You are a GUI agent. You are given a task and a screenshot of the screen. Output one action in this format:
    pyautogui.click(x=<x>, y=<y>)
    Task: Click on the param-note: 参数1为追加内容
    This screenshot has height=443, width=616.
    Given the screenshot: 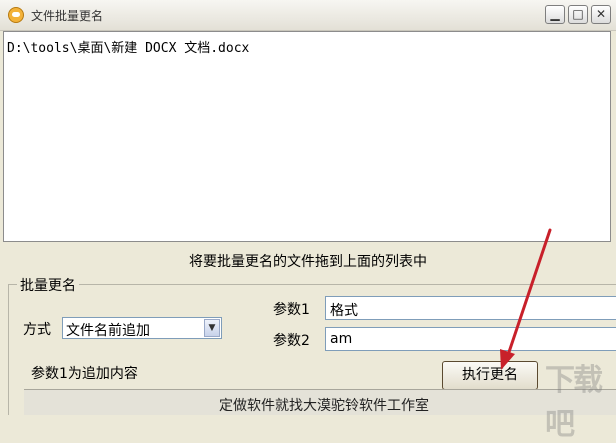 What is the action you would take?
    pyautogui.click(x=84, y=374)
    